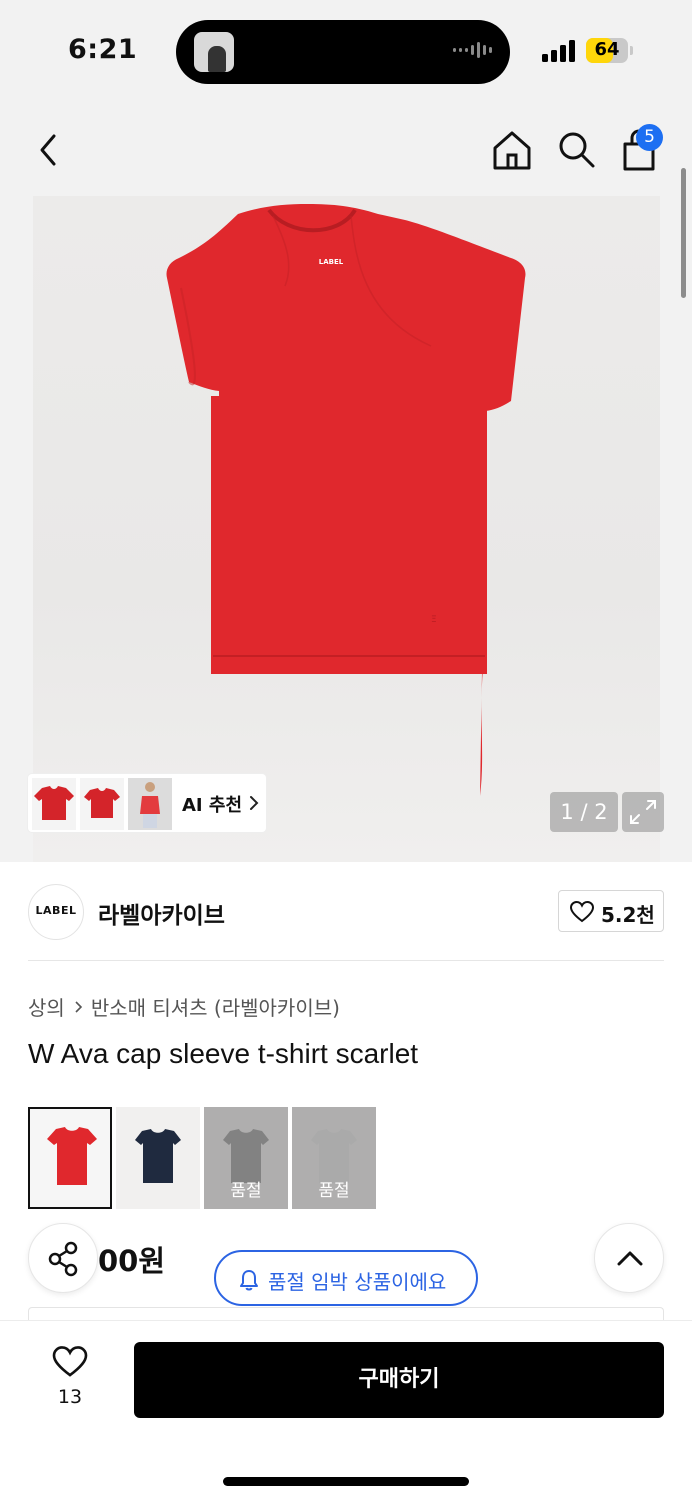 This screenshot has height=1500, width=692. What do you see at coordinates (70, 1397) in the screenshot?
I see `wishlist-count: 13` at bounding box center [70, 1397].